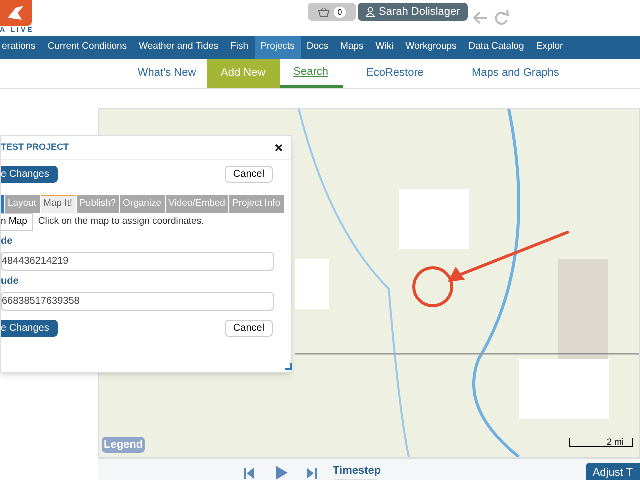 Image resolution: width=640 pixels, height=480 pixels. What do you see at coordinates (21, 47) in the screenshot?
I see `nav-tab: erations` at bounding box center [21, 47].